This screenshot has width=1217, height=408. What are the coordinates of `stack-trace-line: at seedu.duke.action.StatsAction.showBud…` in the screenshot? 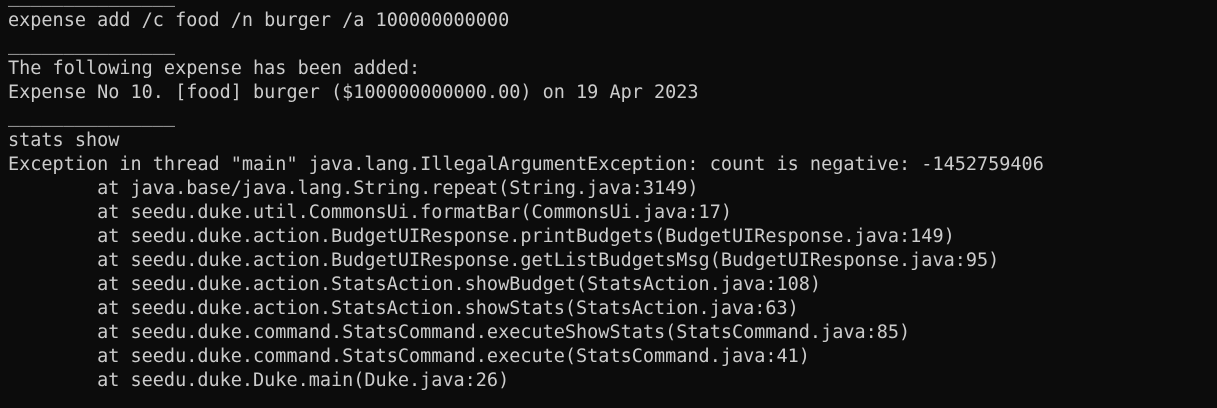 It's located at (415, 284).